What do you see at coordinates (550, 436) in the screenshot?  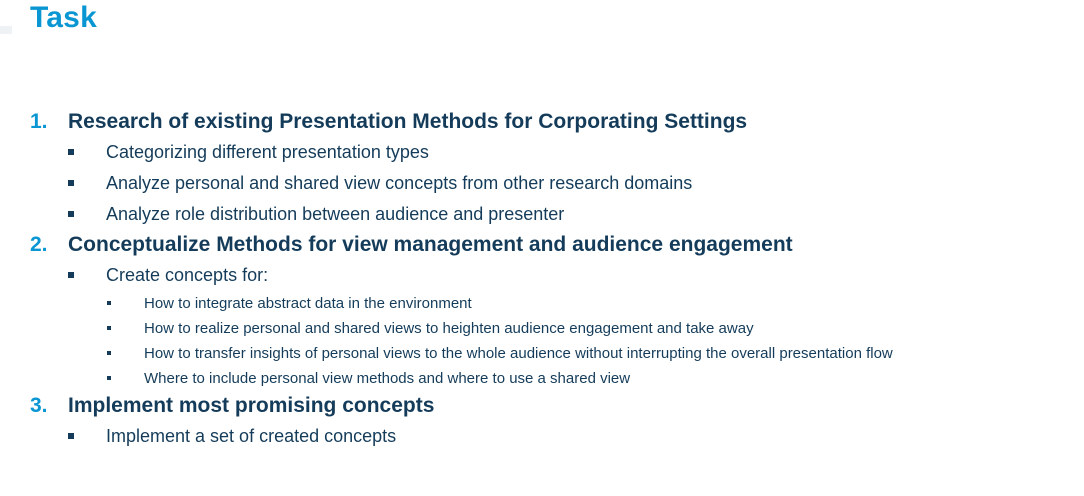 I see `list-item: Implement a set of created concepts` at bounding box center [550, 436].